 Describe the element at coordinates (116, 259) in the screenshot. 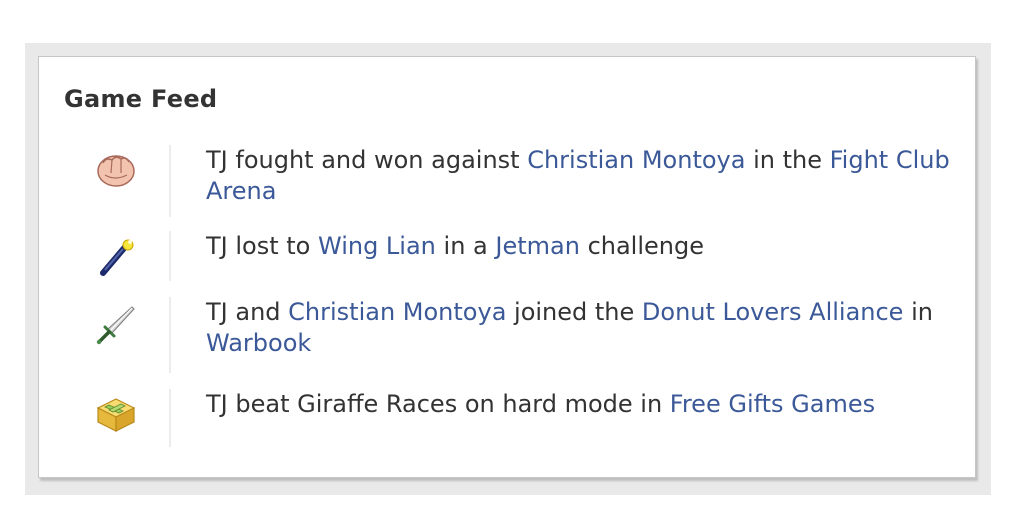

I see `jetpack-wand-icon` at that location.